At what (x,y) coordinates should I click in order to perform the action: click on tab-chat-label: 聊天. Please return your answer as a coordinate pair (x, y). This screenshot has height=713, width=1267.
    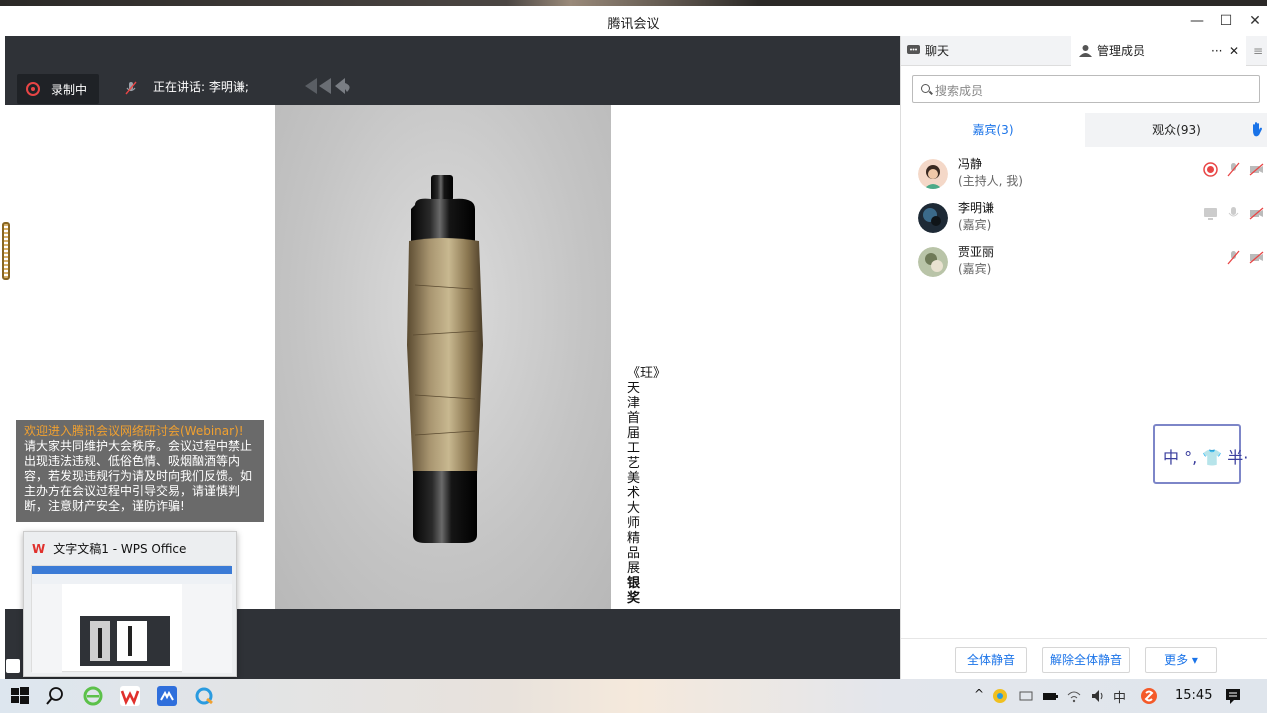
    Looking at the image, I should click on (937, 51).